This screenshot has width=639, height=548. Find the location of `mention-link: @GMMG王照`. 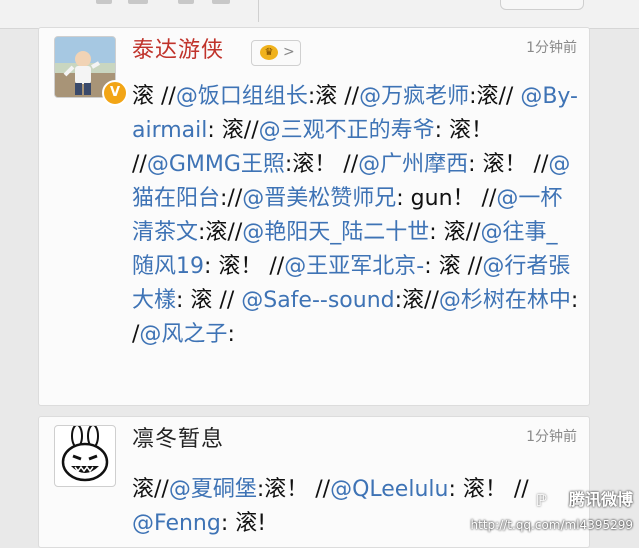

mention-link: @GMMG王照 is located at coordinates (216, 164).